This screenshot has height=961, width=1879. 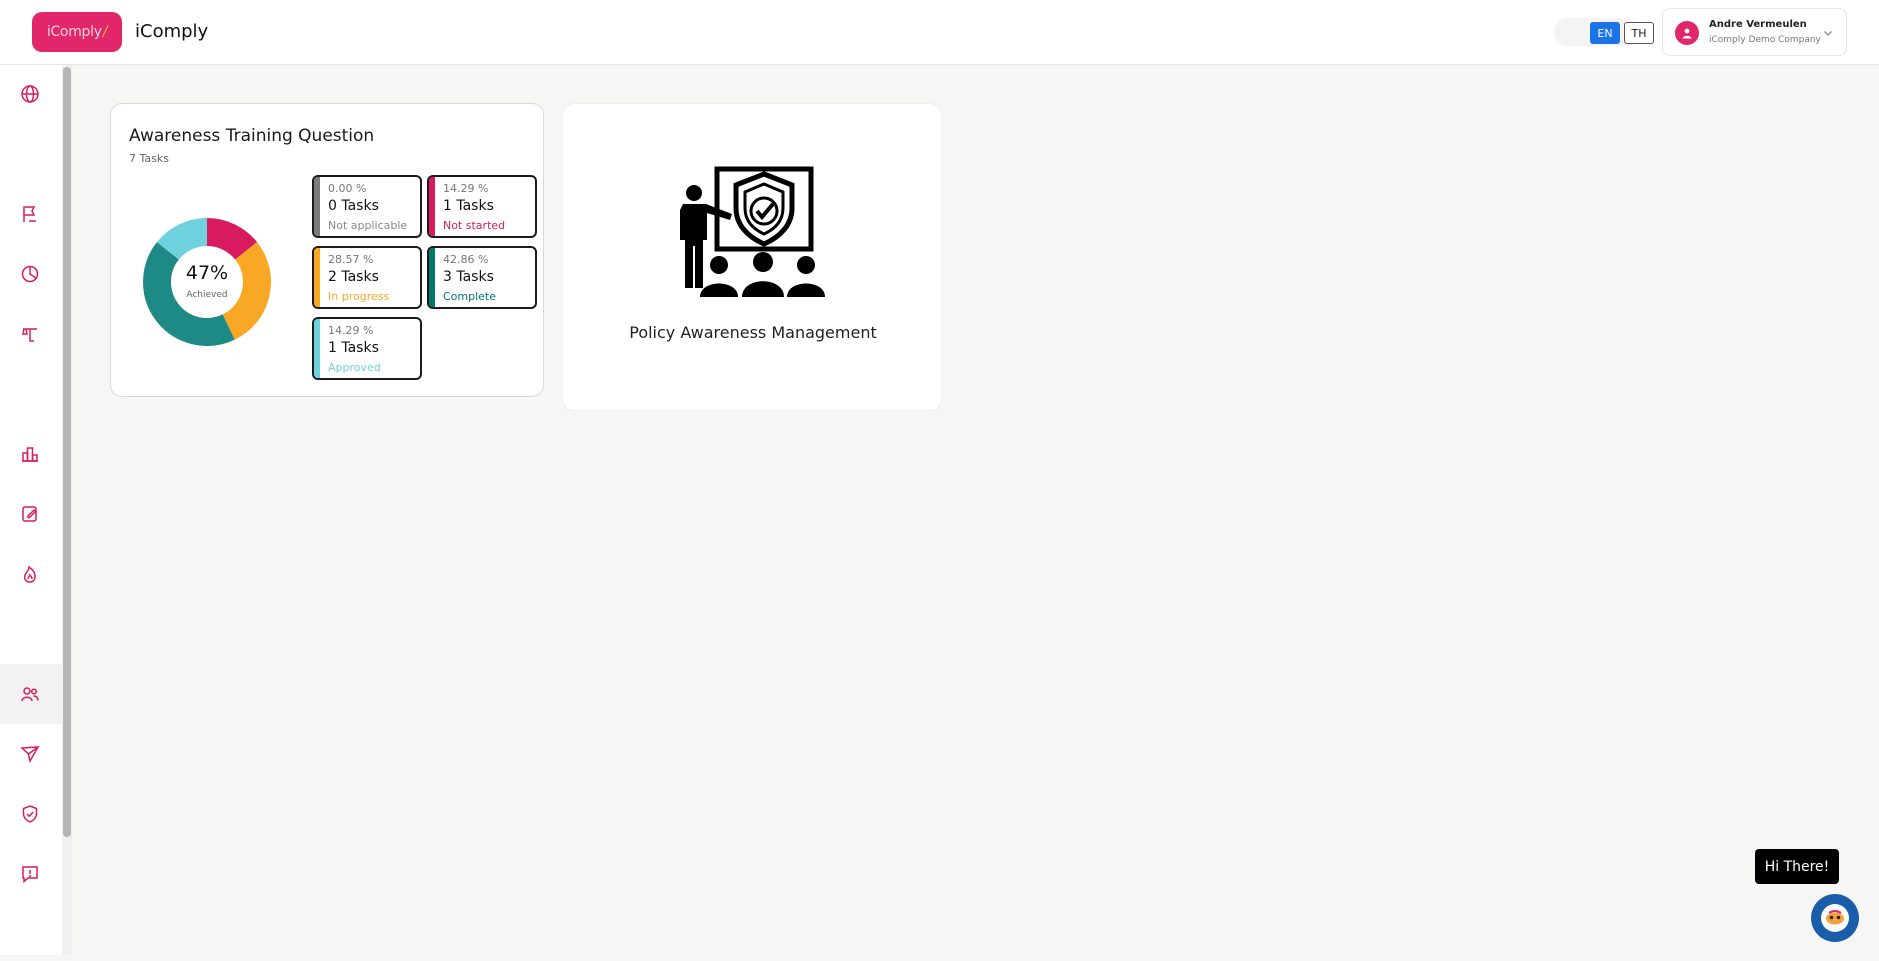 What do you see at coordinates (474, 225) in the screenshot?
I see `stat-label: Not started` at bounding box center [474, 225].